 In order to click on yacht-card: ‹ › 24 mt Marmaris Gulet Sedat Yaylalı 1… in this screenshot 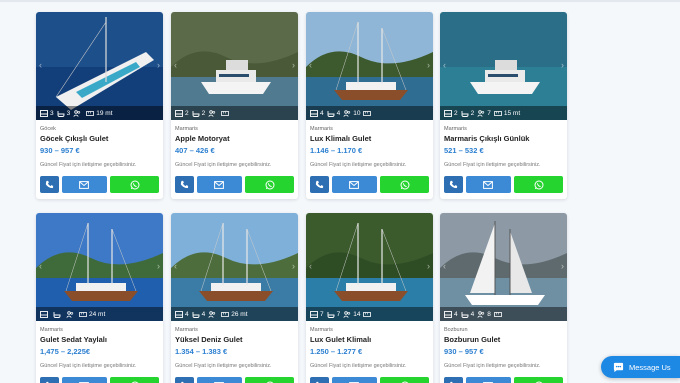, I will do `click(99, 298)`.